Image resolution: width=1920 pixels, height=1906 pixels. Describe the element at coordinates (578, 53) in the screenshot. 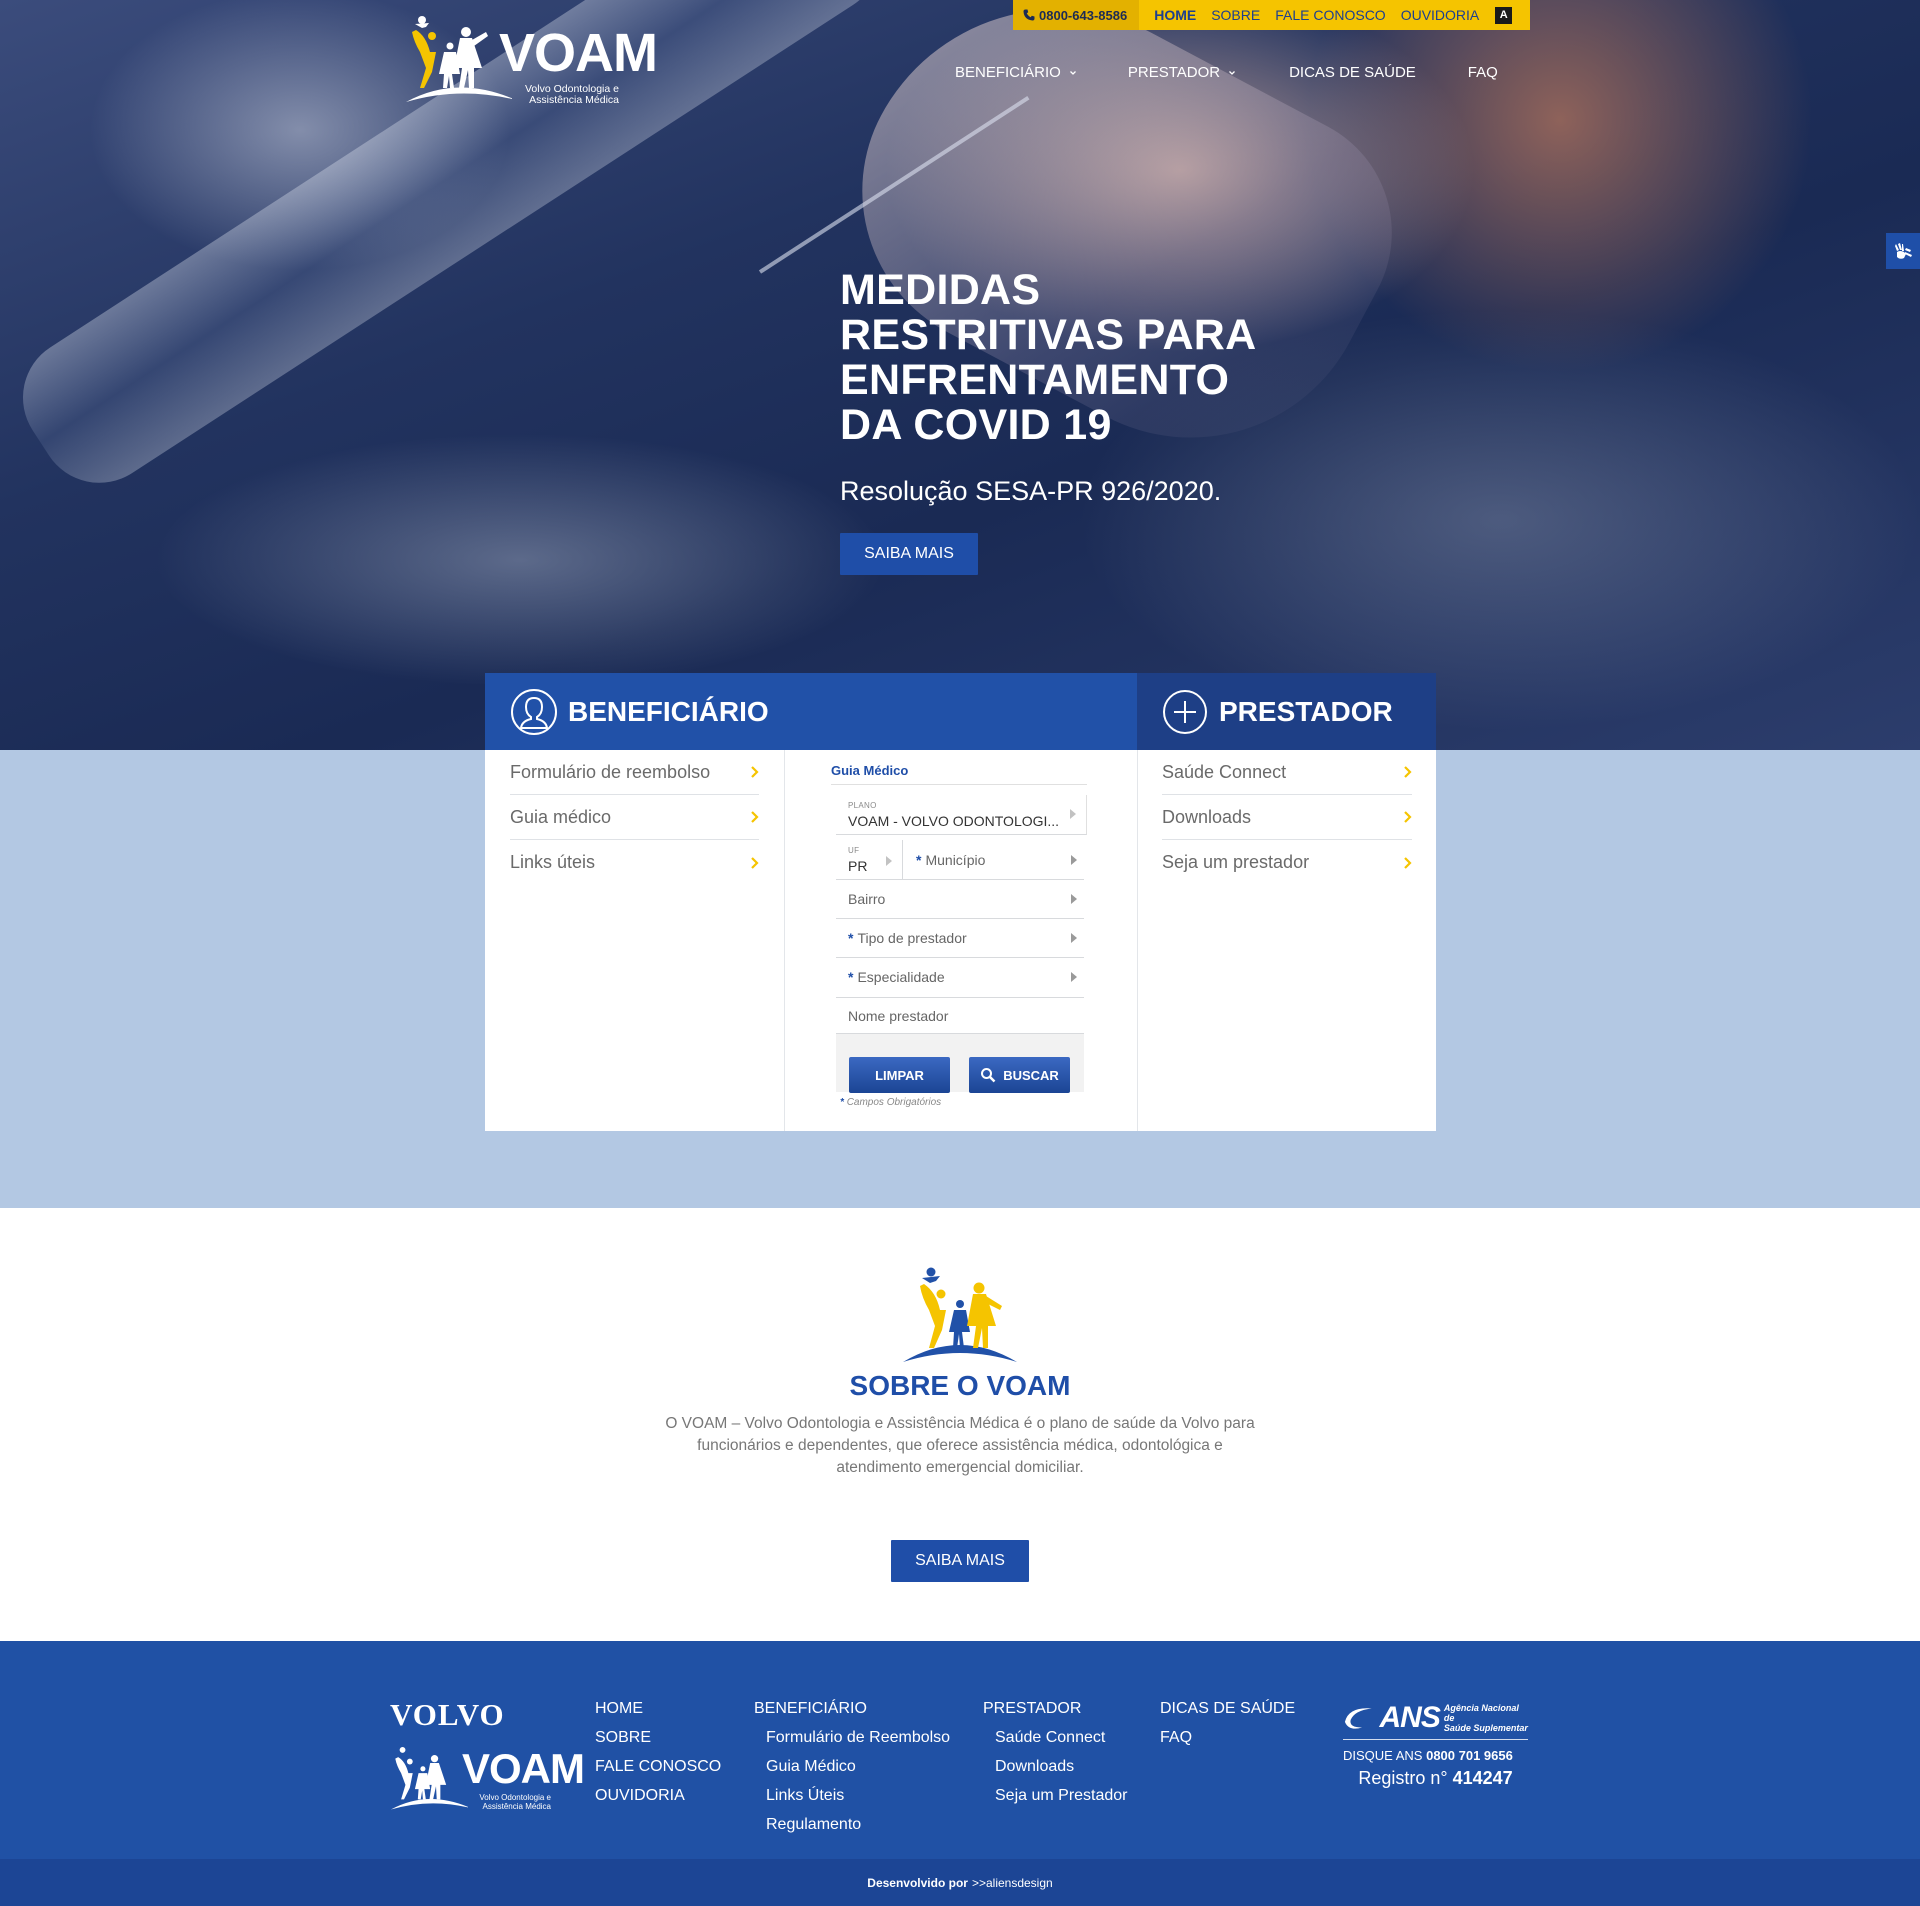

I see `logo-name: VOAM` at that location.